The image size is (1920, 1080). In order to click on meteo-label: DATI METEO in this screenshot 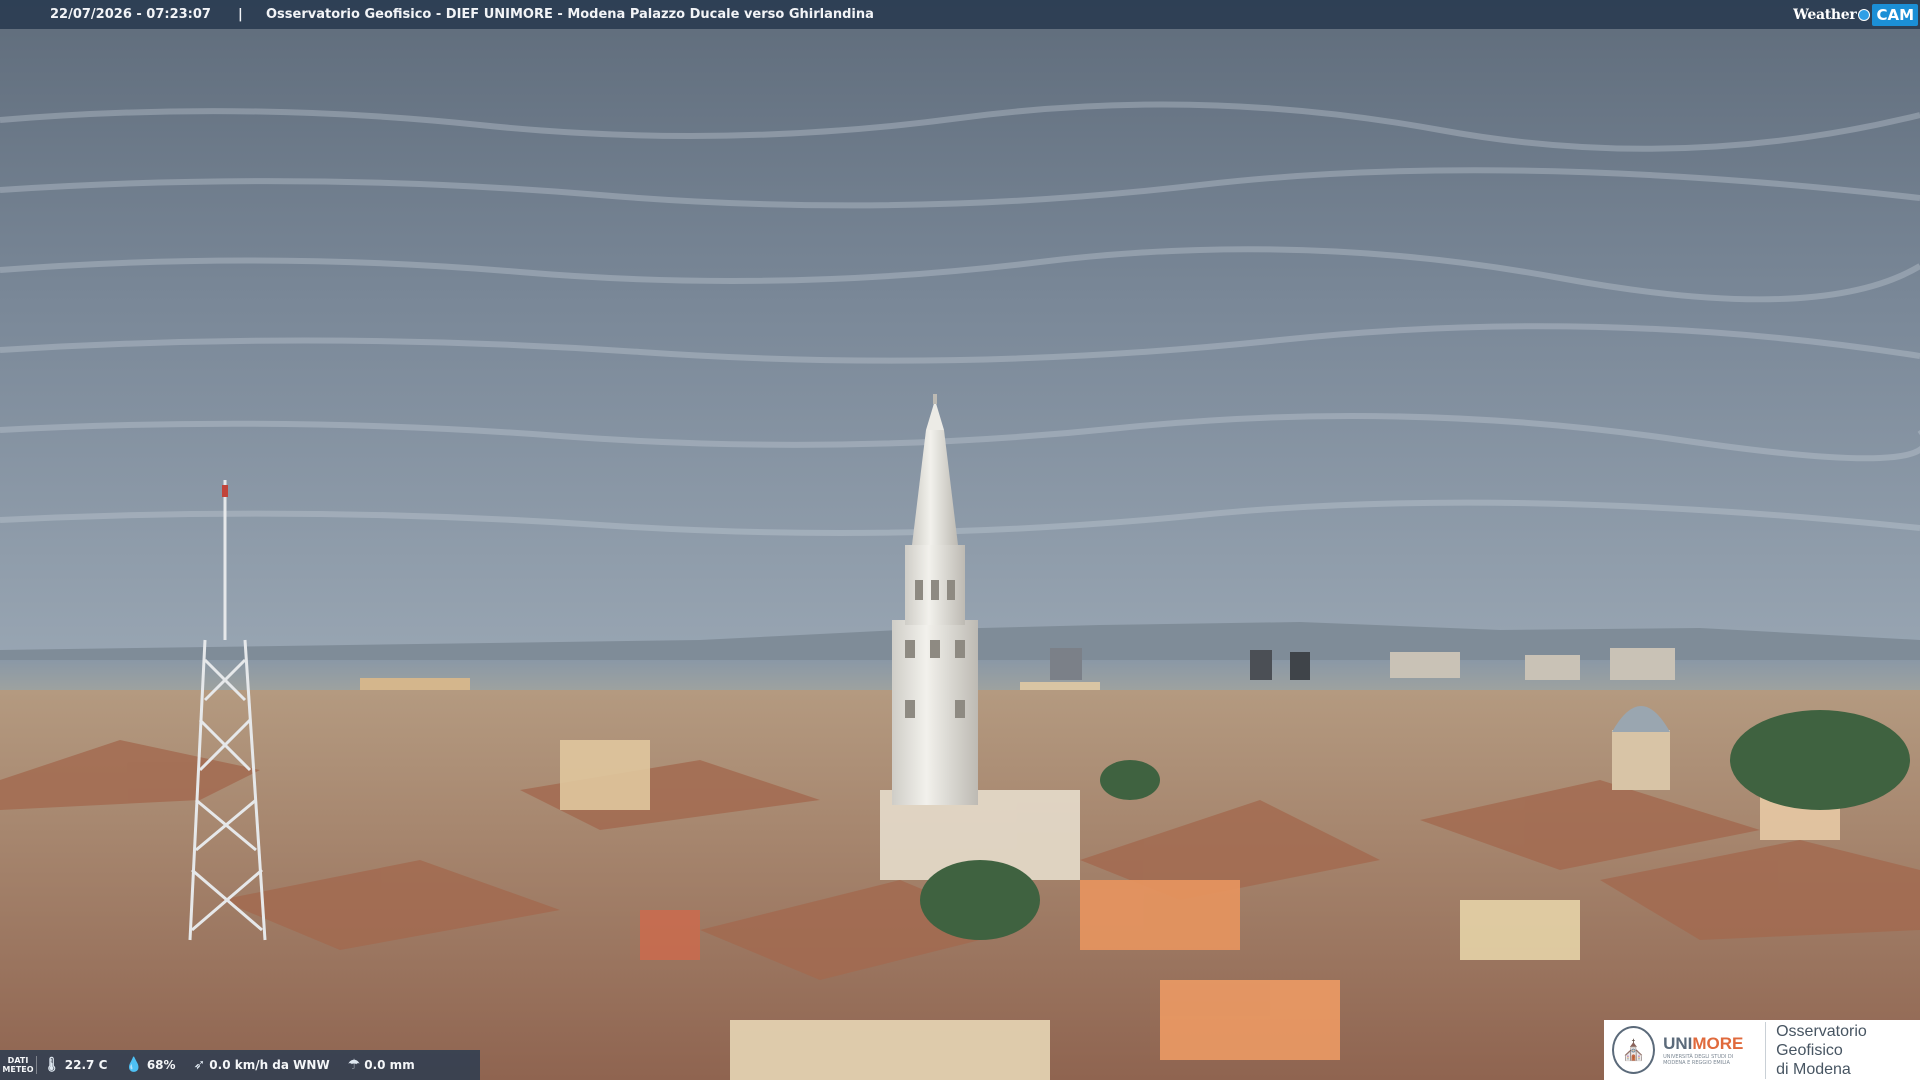, I will do `click(18, 1065)`.